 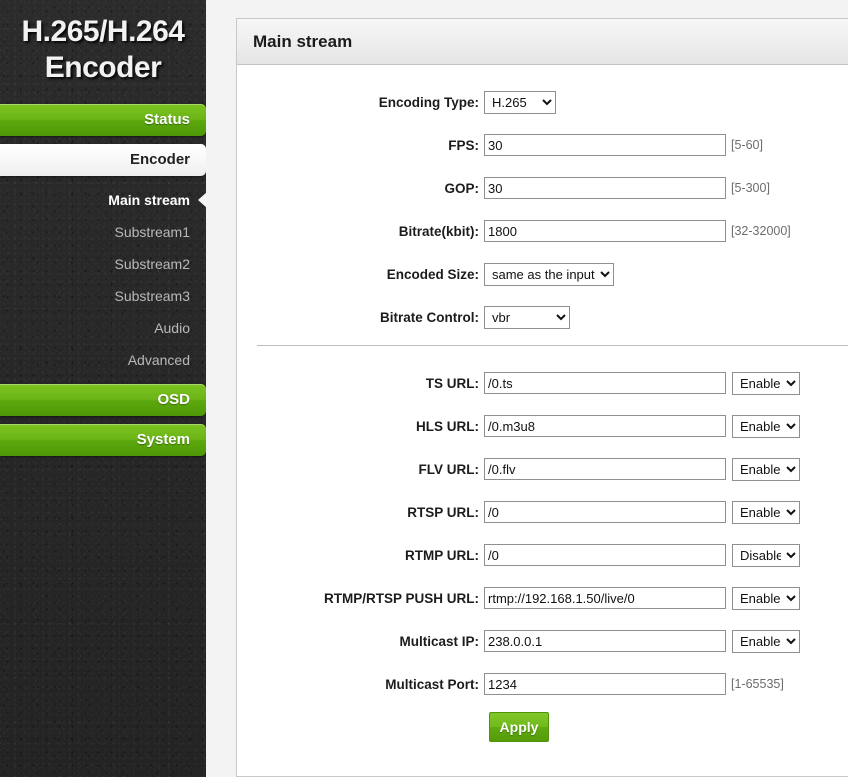 What do you see at coordinates (605, 188) in the screenshot?
I see `gop-input` at bounding box center [605, 188].